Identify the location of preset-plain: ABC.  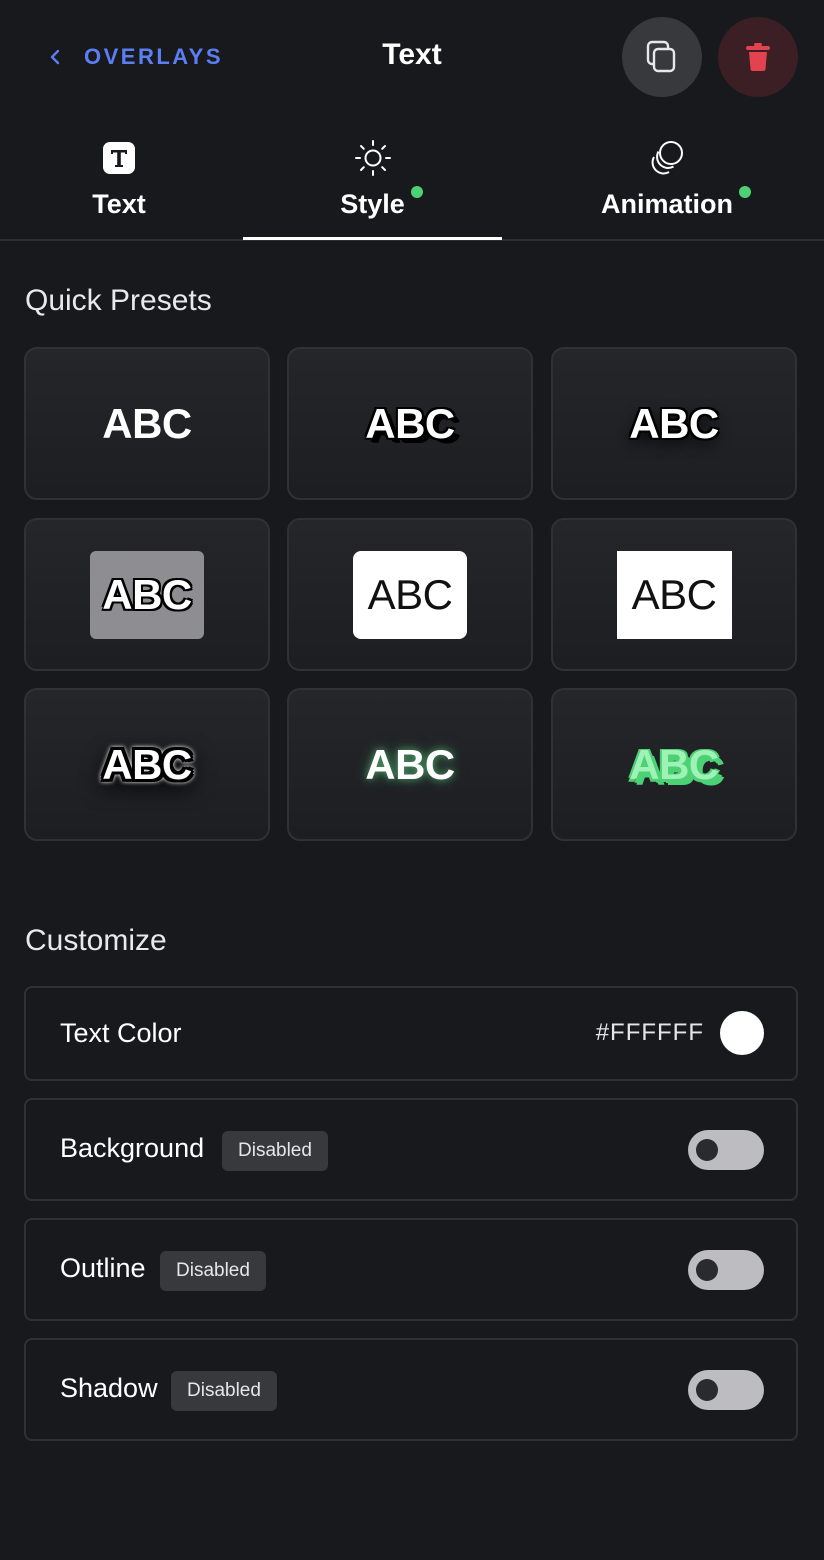
(147, 423).